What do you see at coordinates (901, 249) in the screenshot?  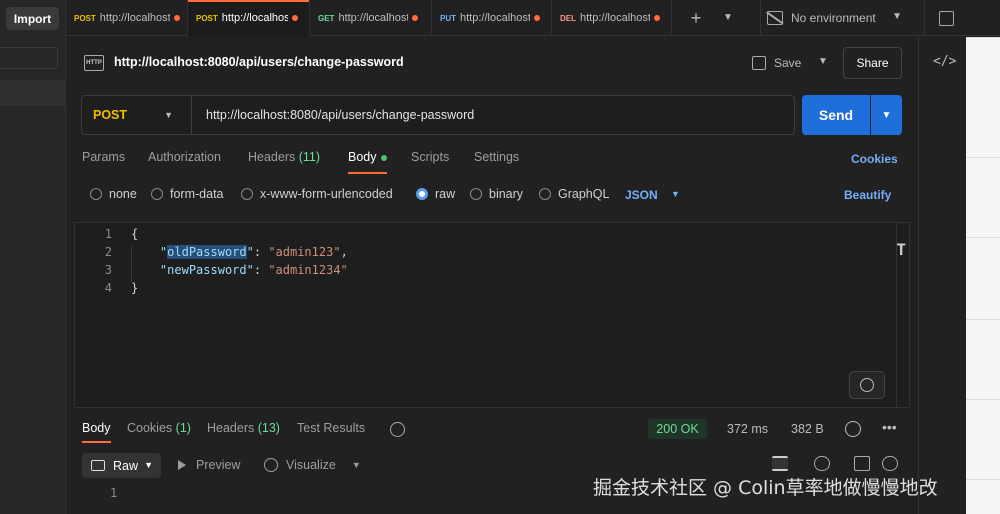 I see `text-cursor-icon: T` at bounding box center [901, 249].